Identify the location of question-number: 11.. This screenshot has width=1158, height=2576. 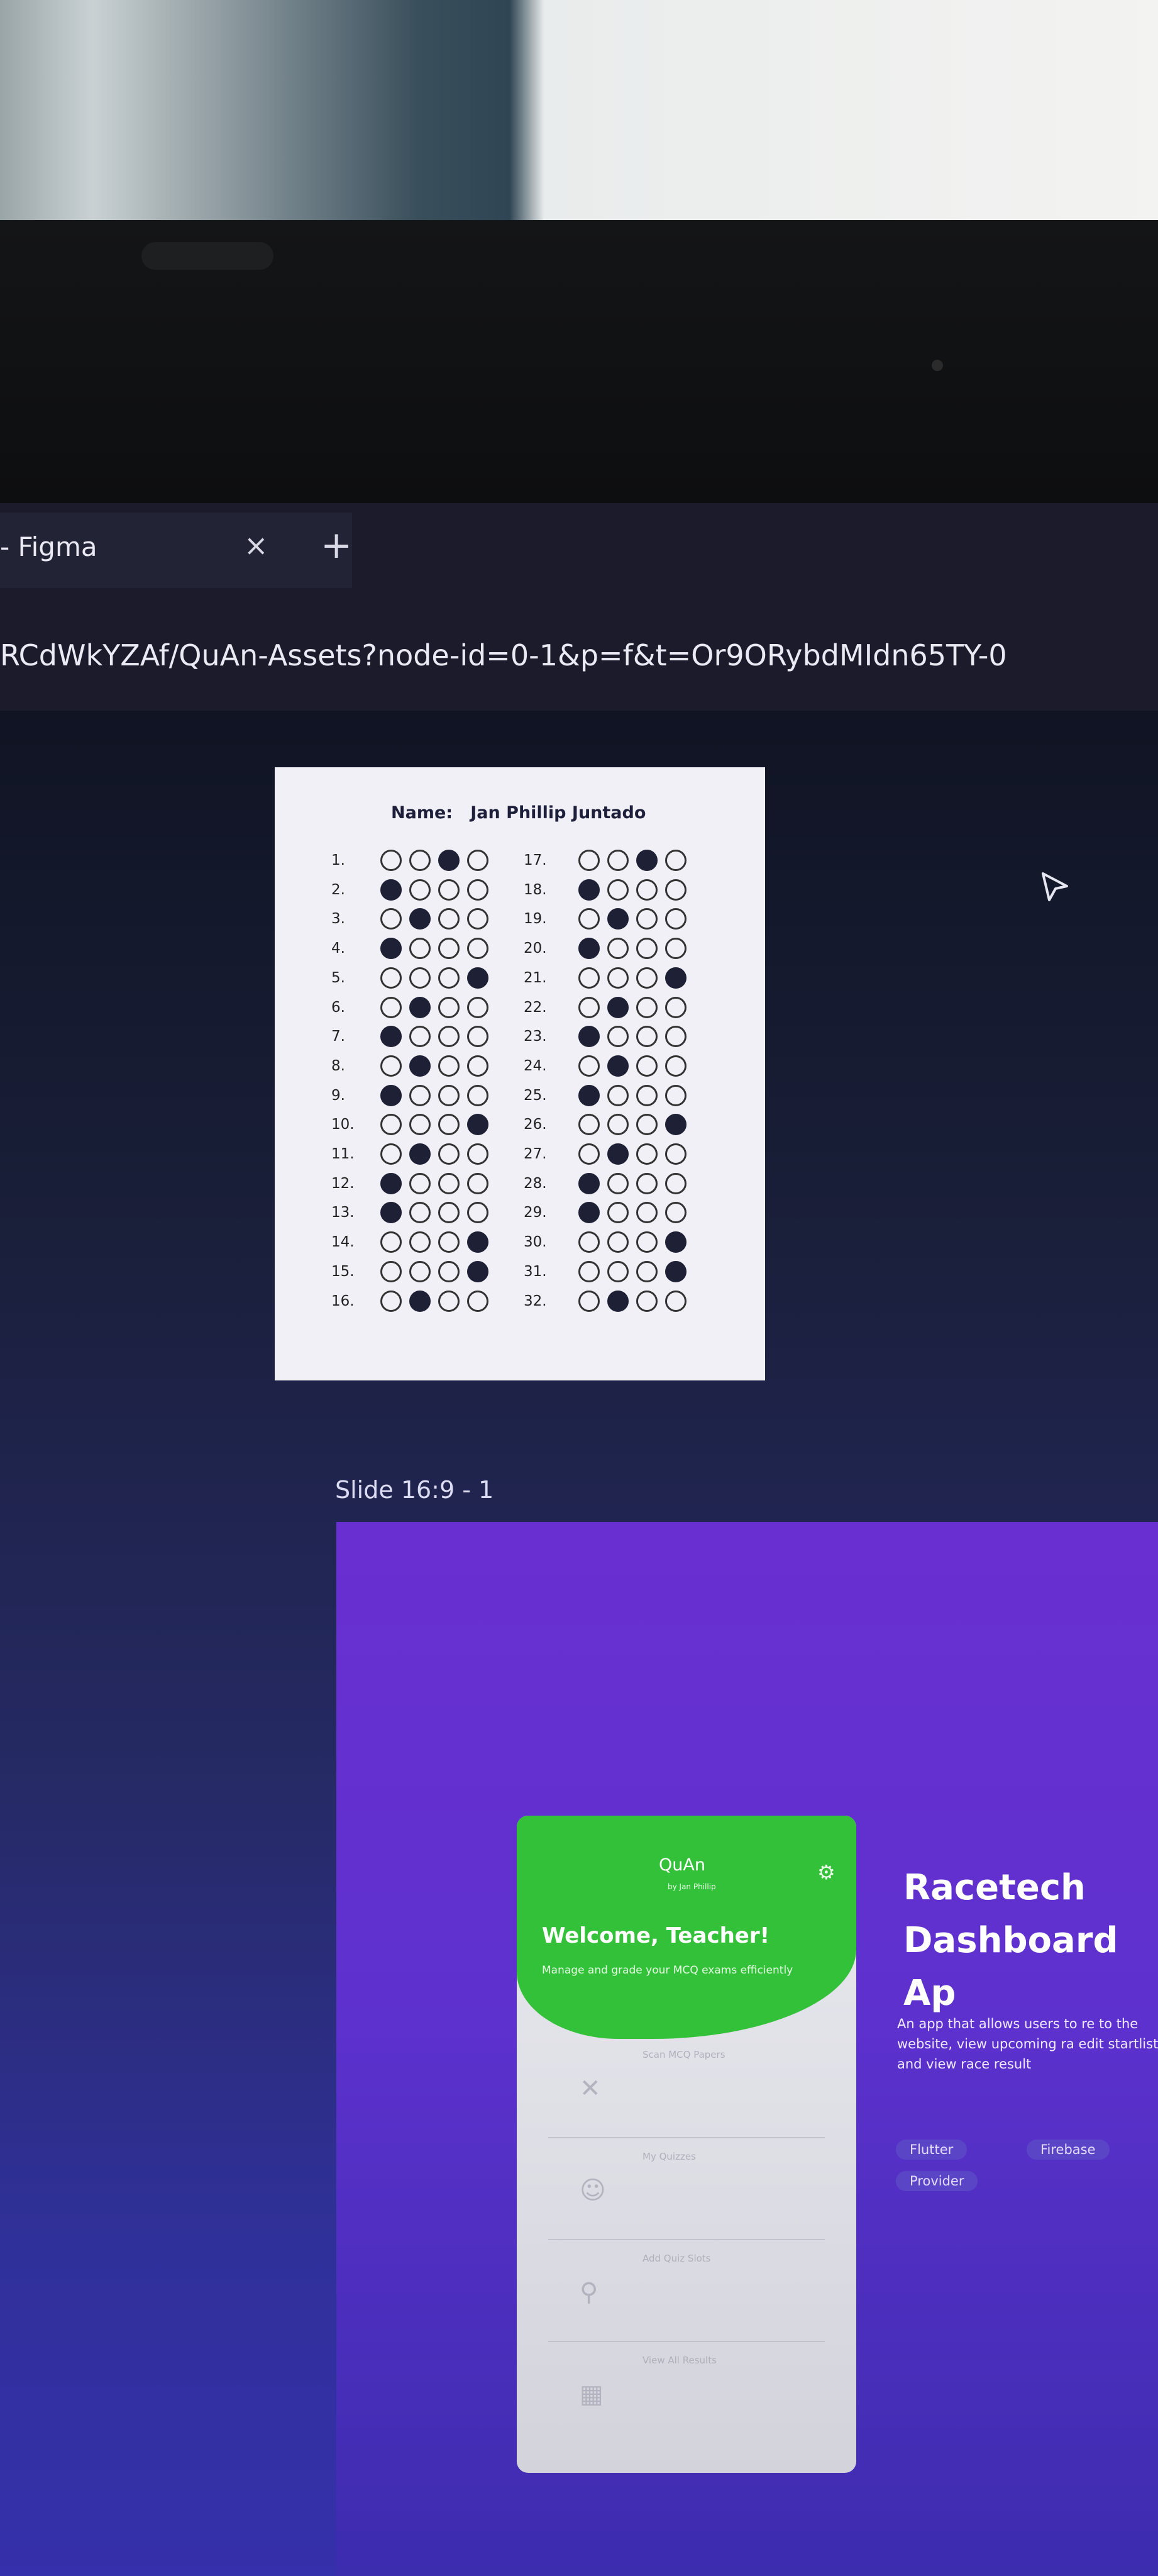
(343, 1154).